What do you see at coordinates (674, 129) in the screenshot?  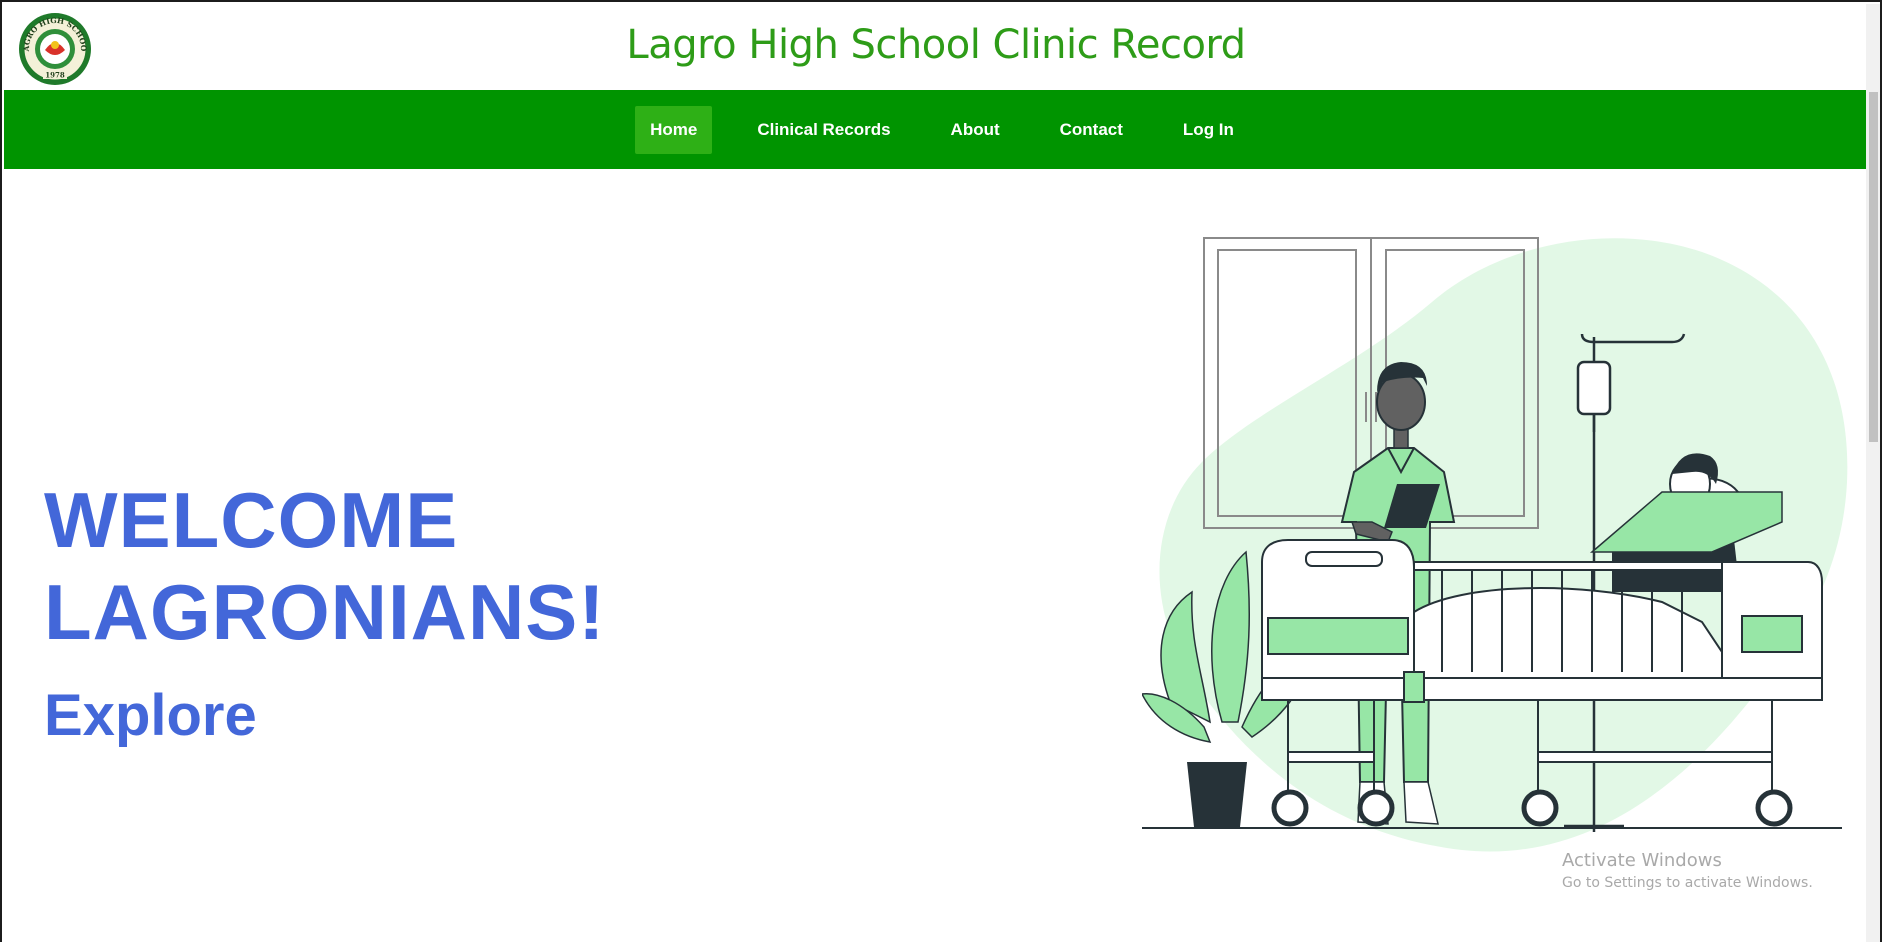 I see `nav-home: Home` at bounding box center [674, 129].